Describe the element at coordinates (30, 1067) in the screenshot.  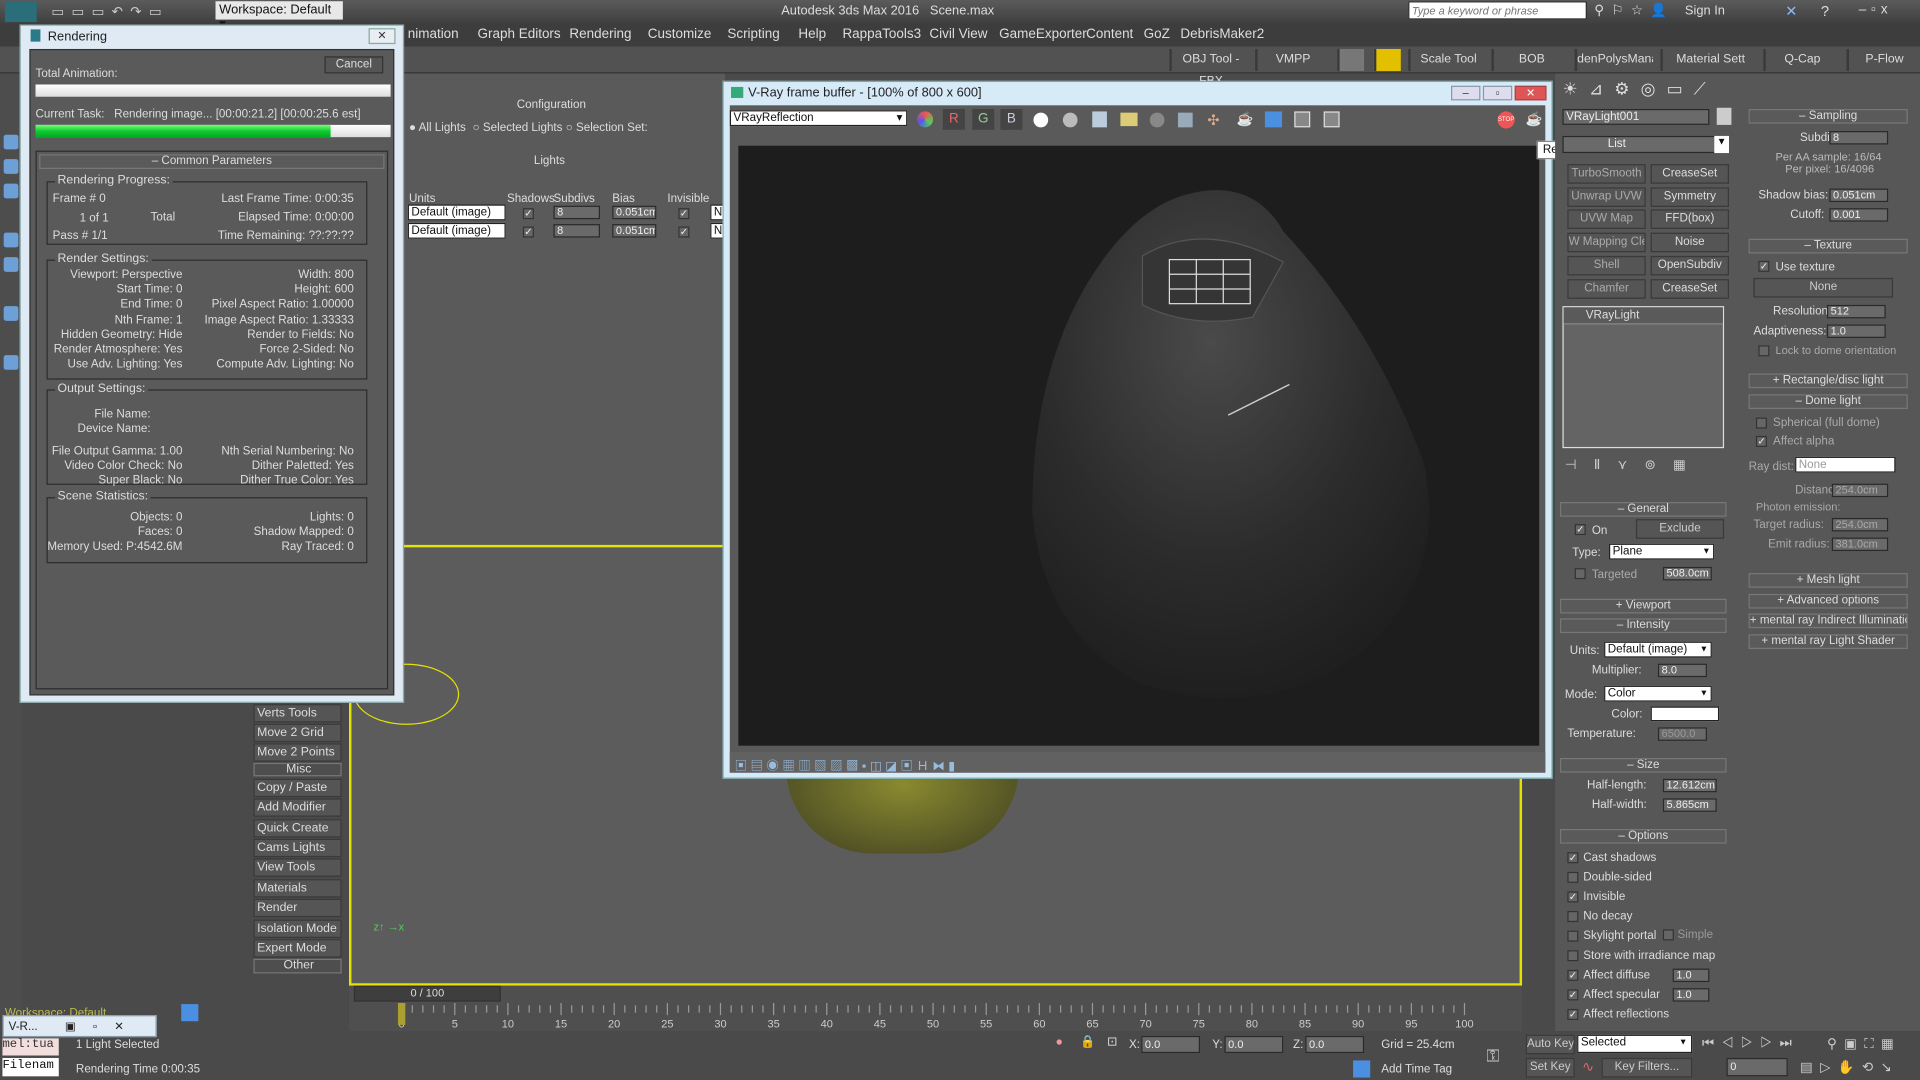
I see `maxscript-input: Filenam` at that location.